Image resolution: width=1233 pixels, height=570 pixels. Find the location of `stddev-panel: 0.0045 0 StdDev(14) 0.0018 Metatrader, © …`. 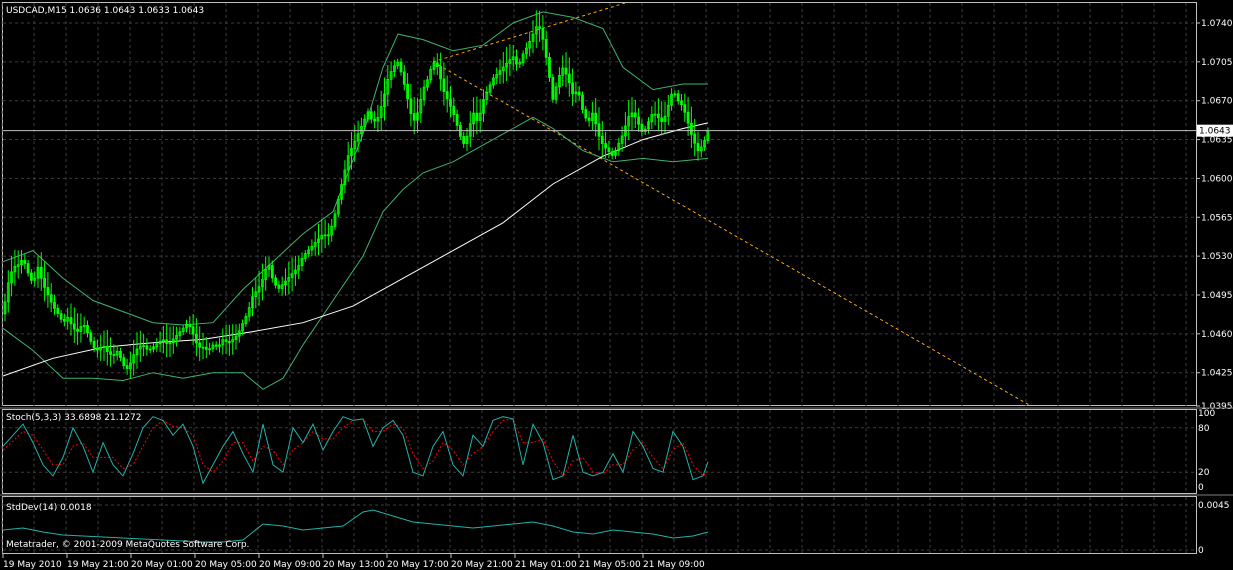

stddev-panel: 0.0045 0 StdDev(14) 0.0018 Metatrader, © … is located at coordinates (616, 525).